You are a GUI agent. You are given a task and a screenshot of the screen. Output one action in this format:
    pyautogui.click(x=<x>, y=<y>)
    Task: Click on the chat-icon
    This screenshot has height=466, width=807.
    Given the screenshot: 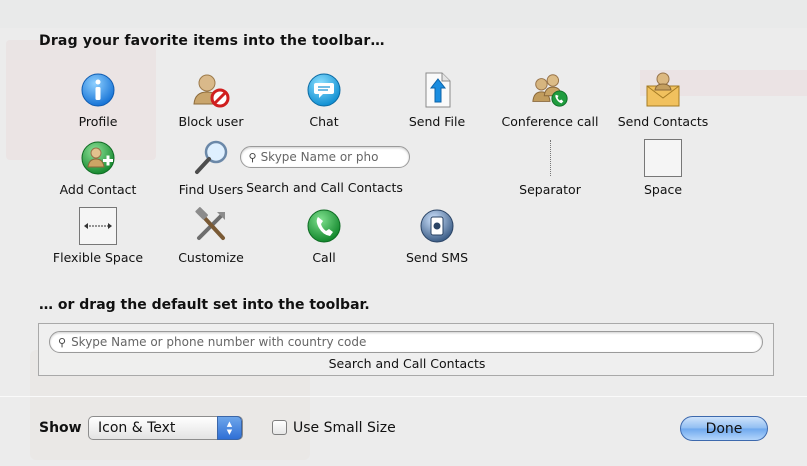 What is the action you would take?
    pyautogui.click(x=324, y=90)
    